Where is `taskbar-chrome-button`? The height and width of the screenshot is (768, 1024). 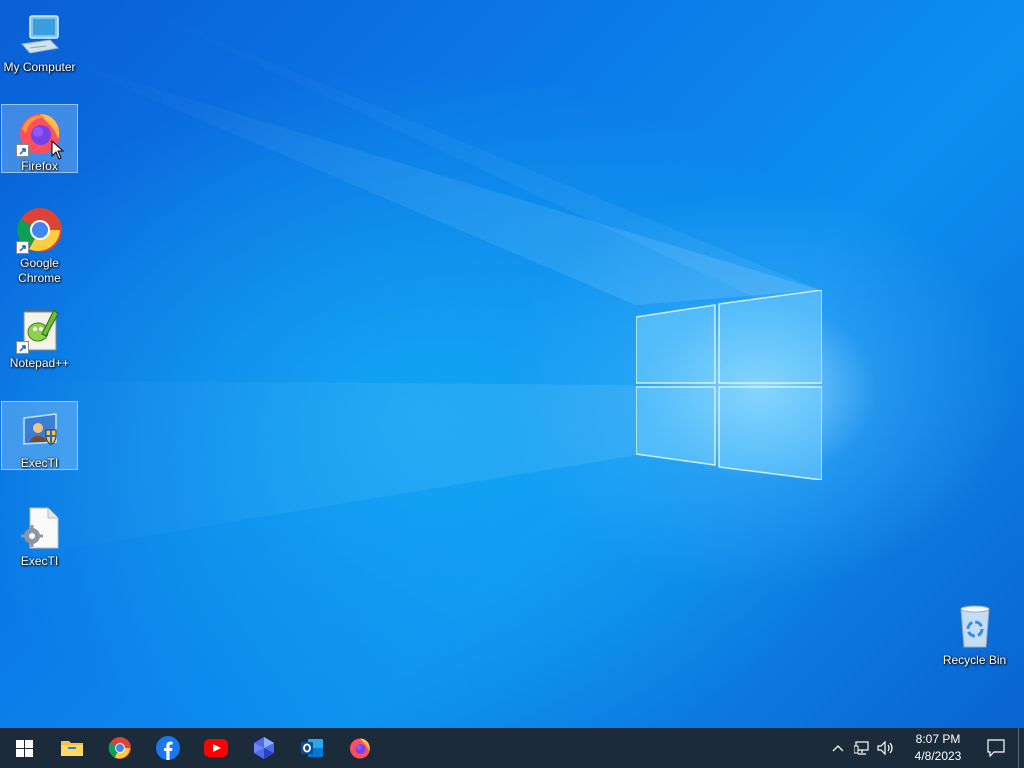 taskbar-chrome-button is located at coordinates (120, 748).